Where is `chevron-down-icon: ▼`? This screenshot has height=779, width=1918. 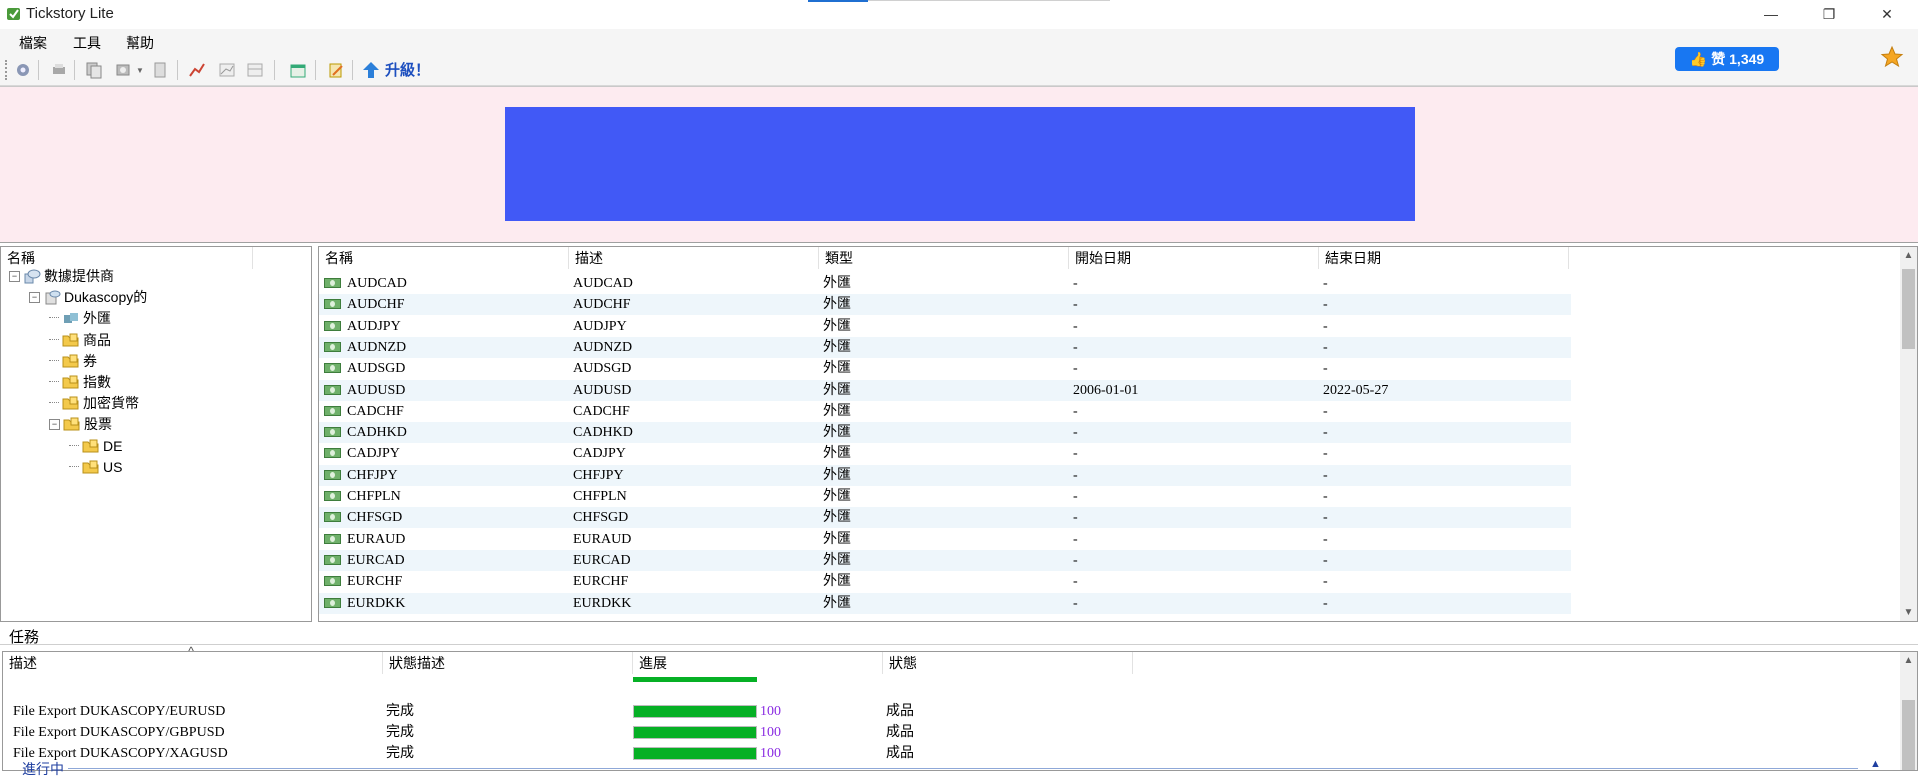 chevron-down-icon: ▼ is located at coordinates (140, 70).